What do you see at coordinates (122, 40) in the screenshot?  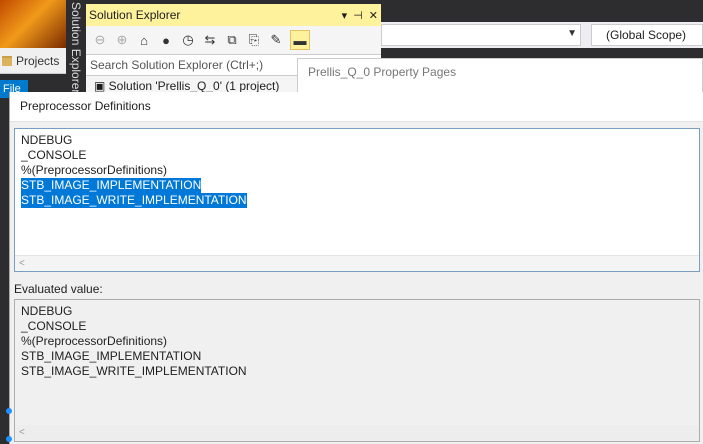 I see `forward-icon: ⊕` at bounding box center [122, 40].